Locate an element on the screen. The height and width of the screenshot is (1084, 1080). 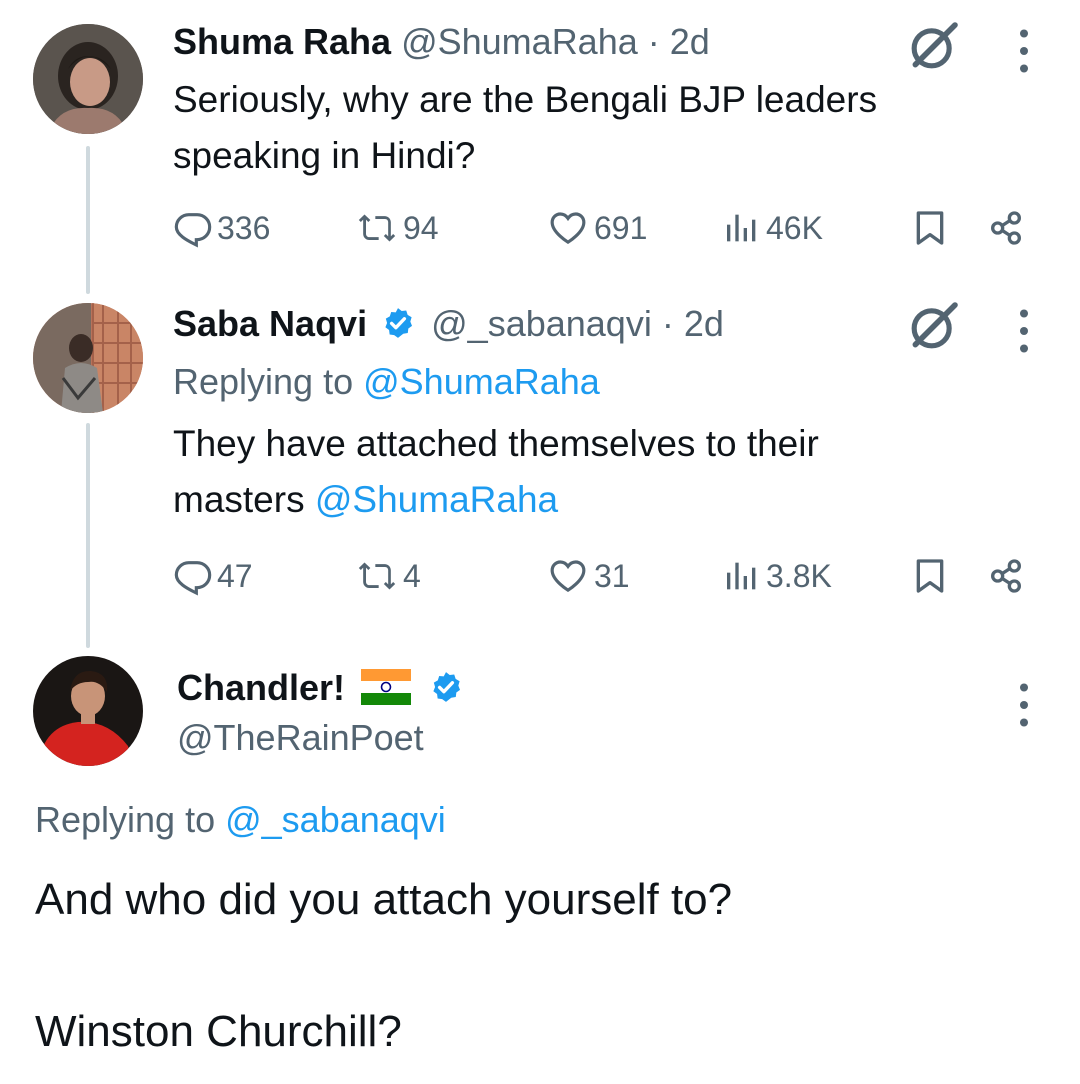
avatar-shuma-raha is located at coordinates (88, 79).